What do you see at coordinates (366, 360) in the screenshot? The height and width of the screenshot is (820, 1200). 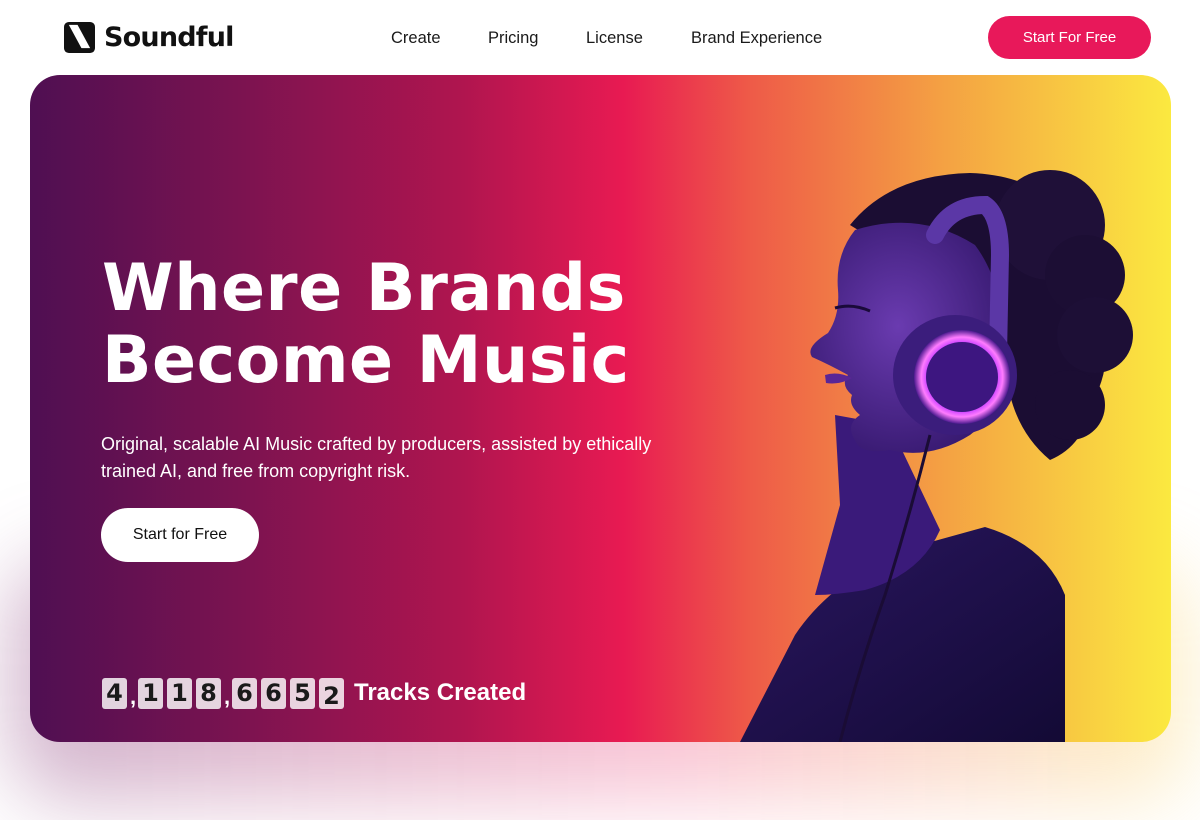 I see `hero-title-line-2: Become Music` at bounding box center [366, 360].